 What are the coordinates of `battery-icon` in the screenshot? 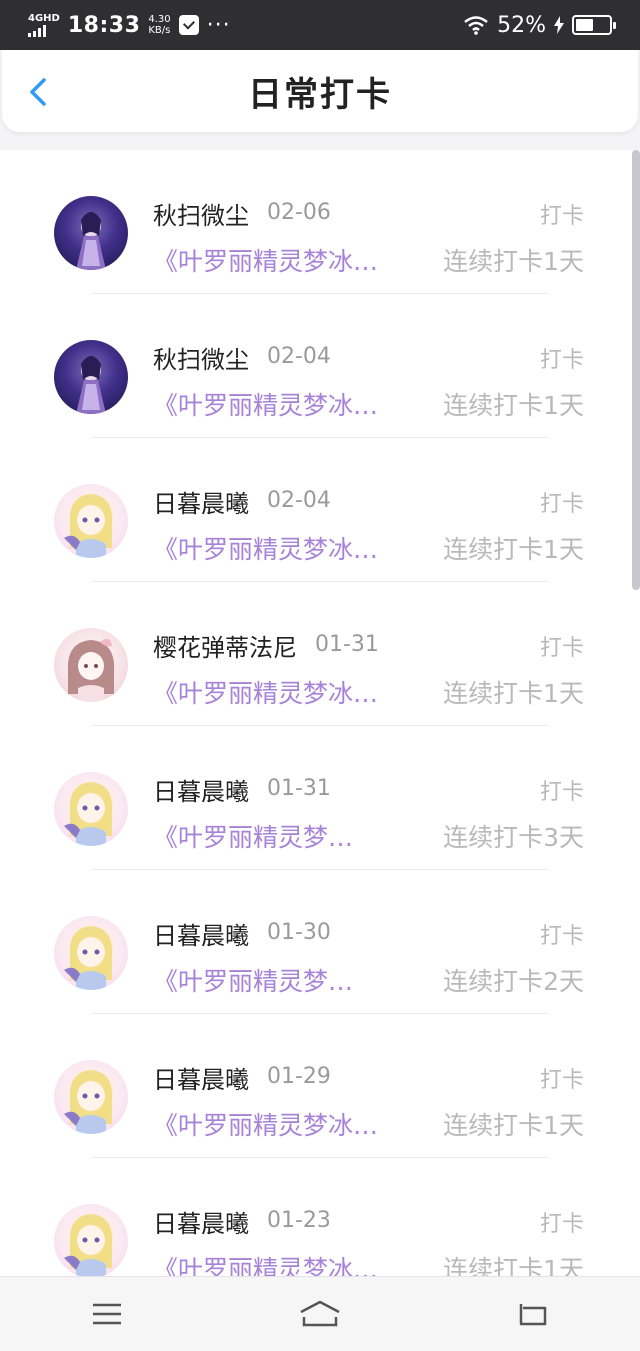 It's located at (594, 25).